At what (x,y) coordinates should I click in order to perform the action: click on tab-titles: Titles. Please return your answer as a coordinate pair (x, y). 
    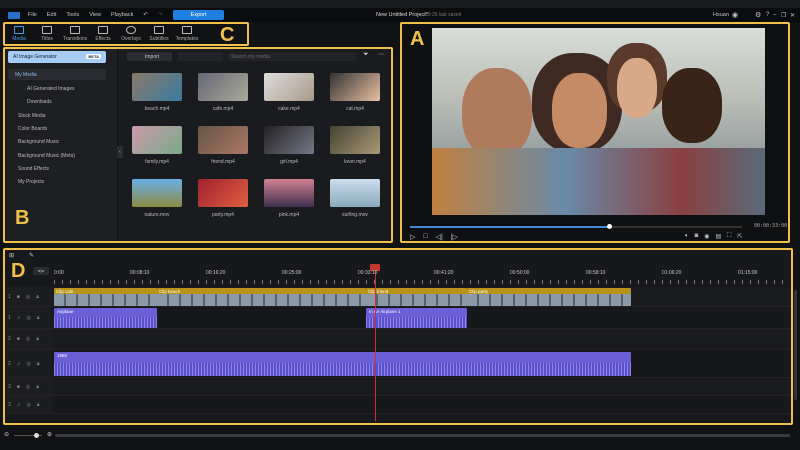
    Looking at the image, I should click on (47, 34).